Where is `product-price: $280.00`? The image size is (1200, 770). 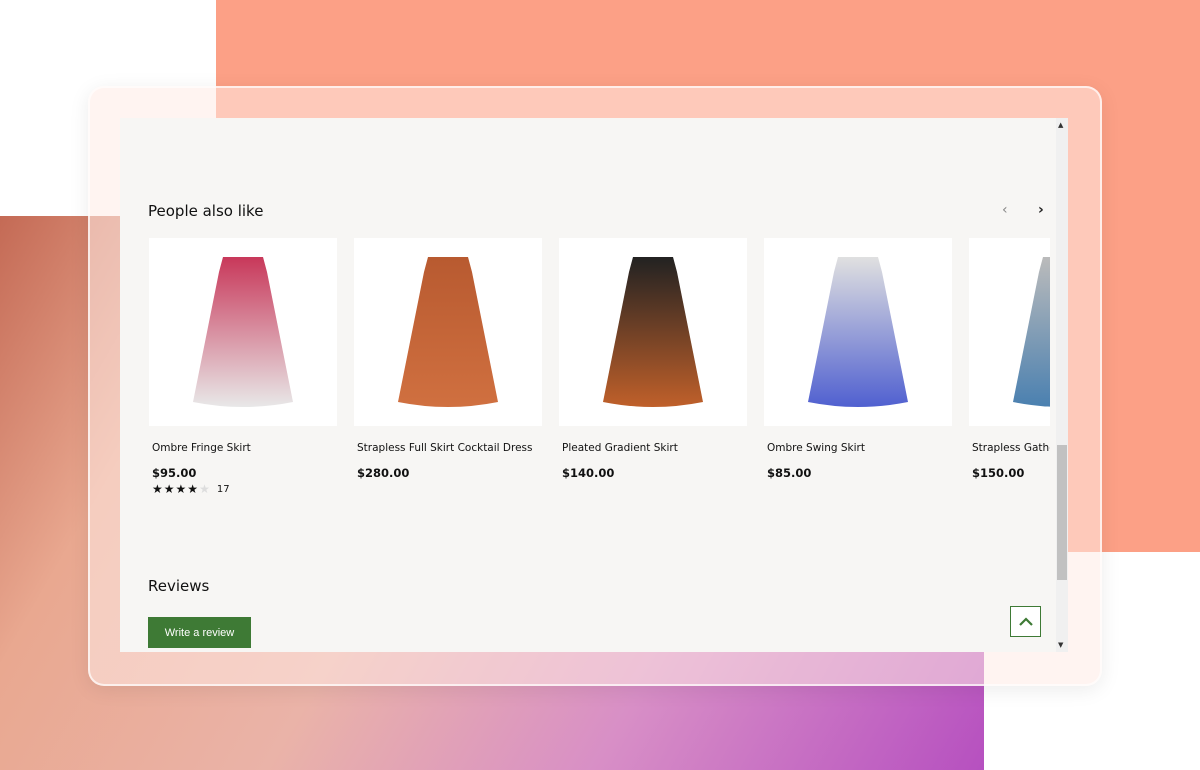
product-price: $280.00 is located at coordinates (383, 473).